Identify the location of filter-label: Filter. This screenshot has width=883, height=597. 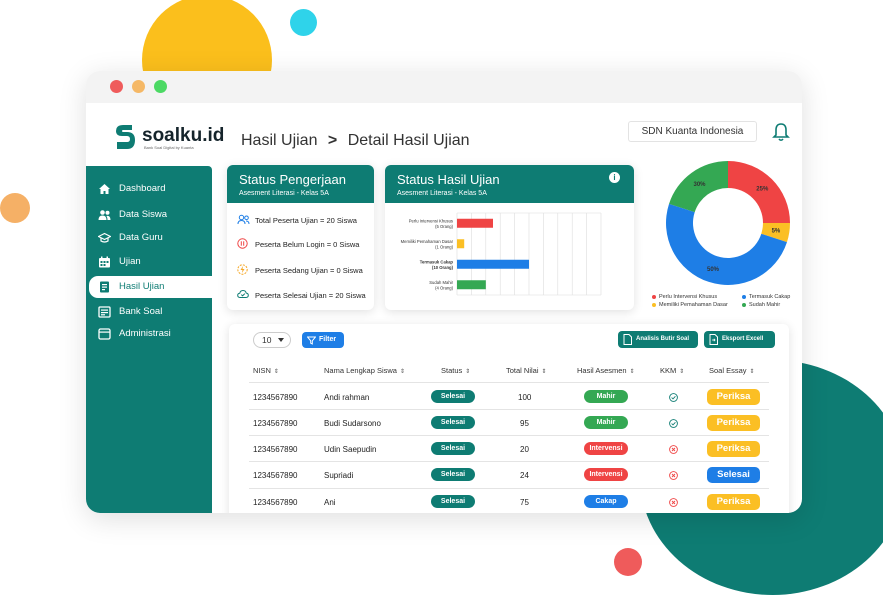
(328, 339).